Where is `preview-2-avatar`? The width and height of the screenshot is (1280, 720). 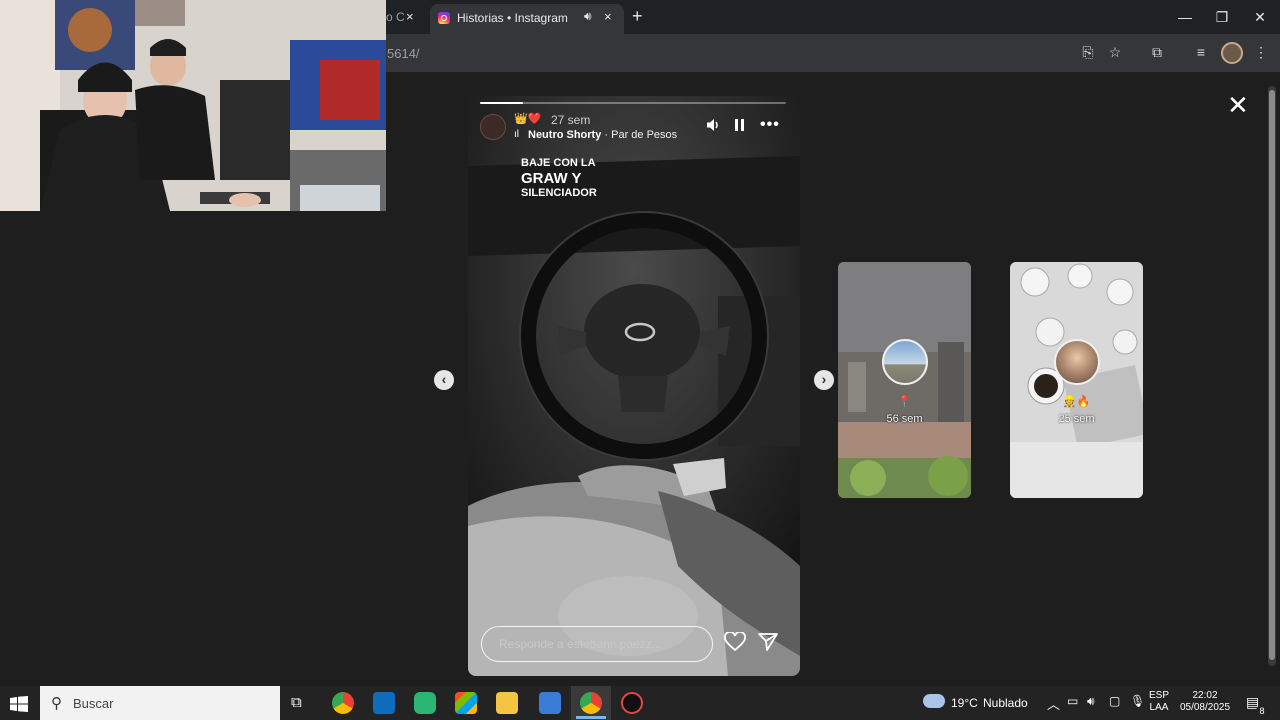 preview-2-avatar is located at coordinates (1077, 362).